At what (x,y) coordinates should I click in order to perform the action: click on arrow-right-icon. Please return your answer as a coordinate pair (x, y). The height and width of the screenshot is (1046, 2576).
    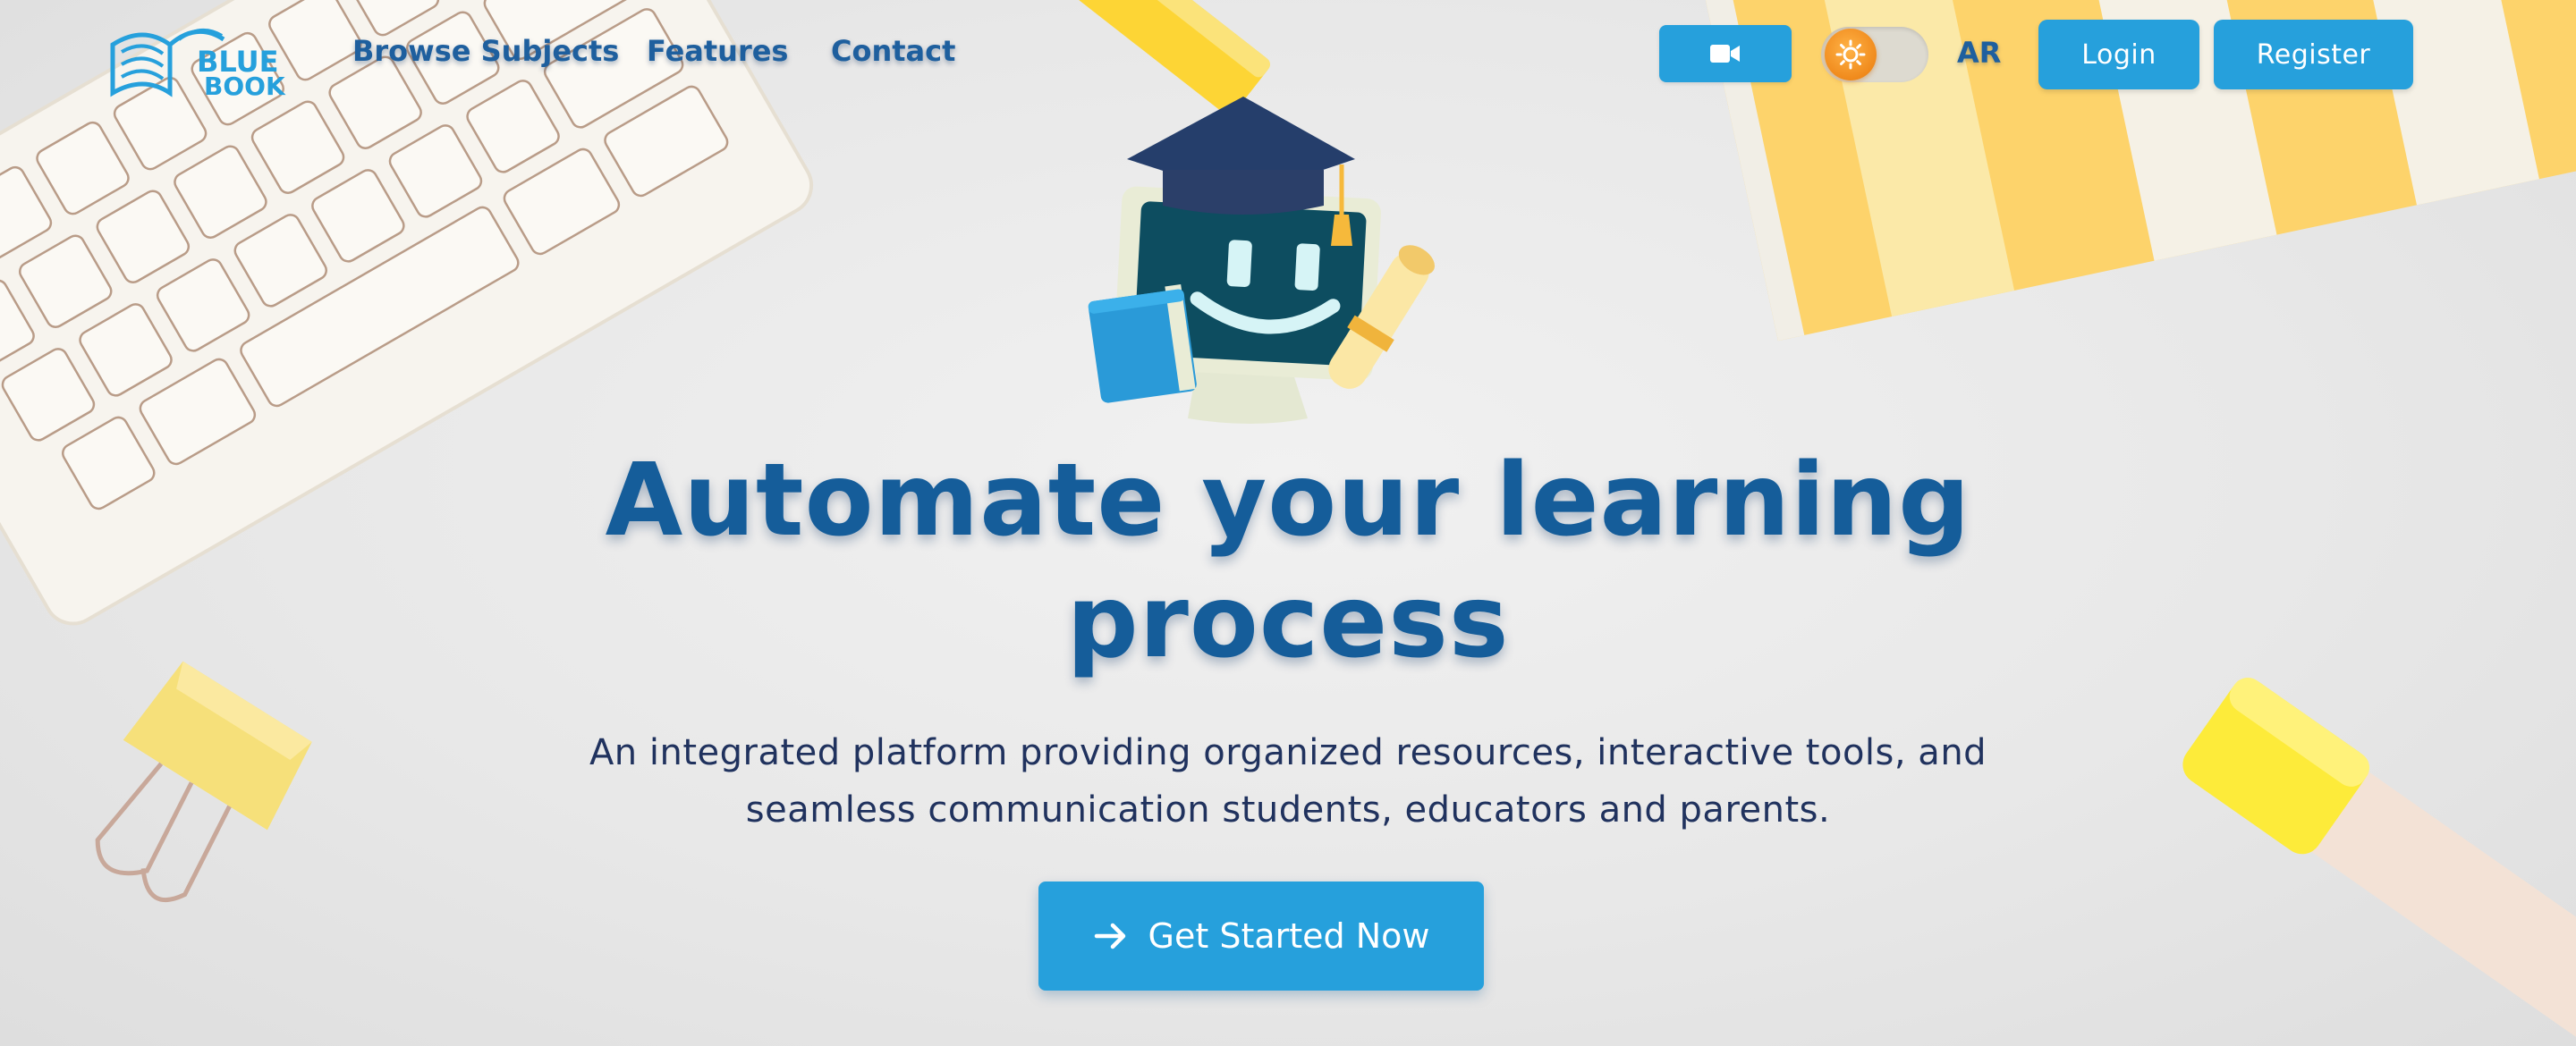
    Looking at the image, I should click on (1109, 936).